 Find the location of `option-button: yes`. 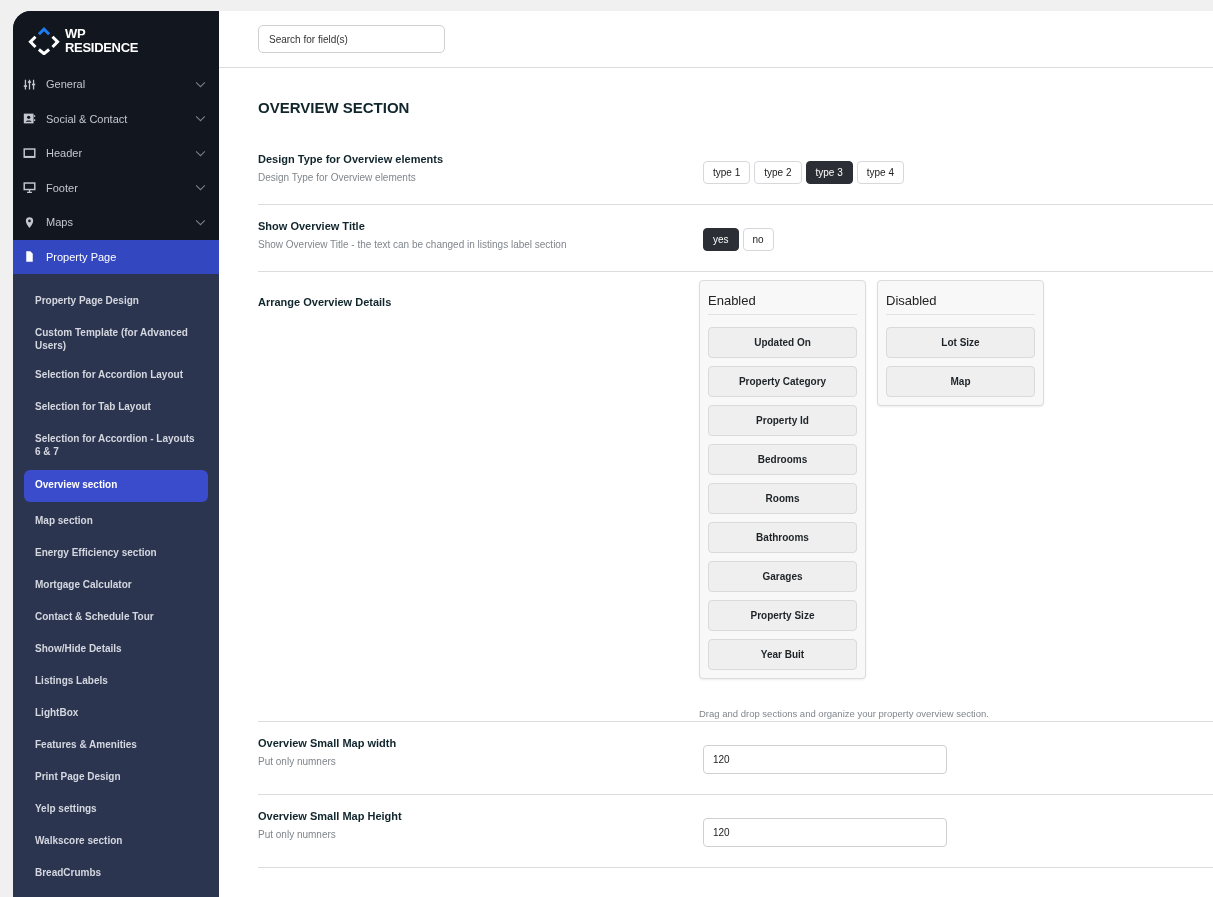

option-button: yes is located at coordinates (721, 239).